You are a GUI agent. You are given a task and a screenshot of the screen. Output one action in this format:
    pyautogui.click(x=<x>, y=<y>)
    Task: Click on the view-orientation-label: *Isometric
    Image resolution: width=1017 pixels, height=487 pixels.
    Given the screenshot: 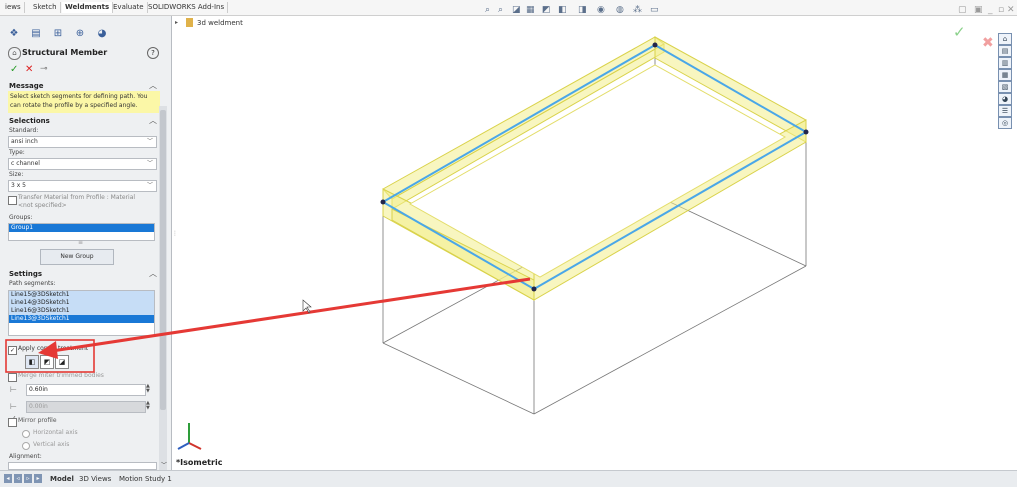 What is the action you would take?
    pyautogui.click(x=199, y=462)
    